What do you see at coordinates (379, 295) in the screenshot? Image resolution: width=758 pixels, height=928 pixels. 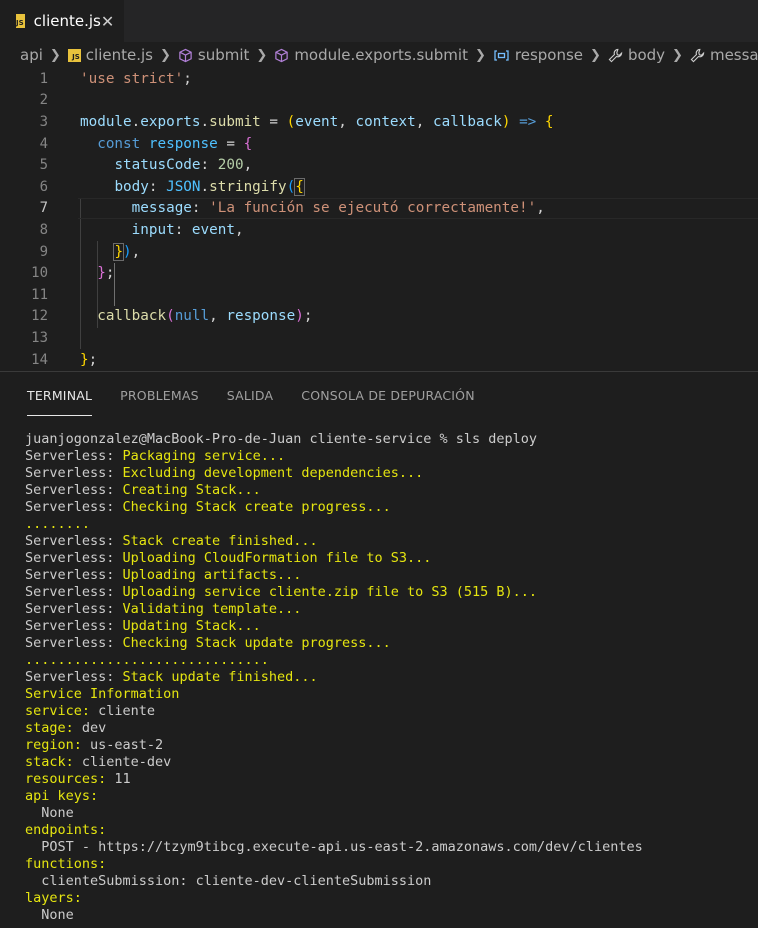 I see `code-line: 11` at bounding box center [379, 295].